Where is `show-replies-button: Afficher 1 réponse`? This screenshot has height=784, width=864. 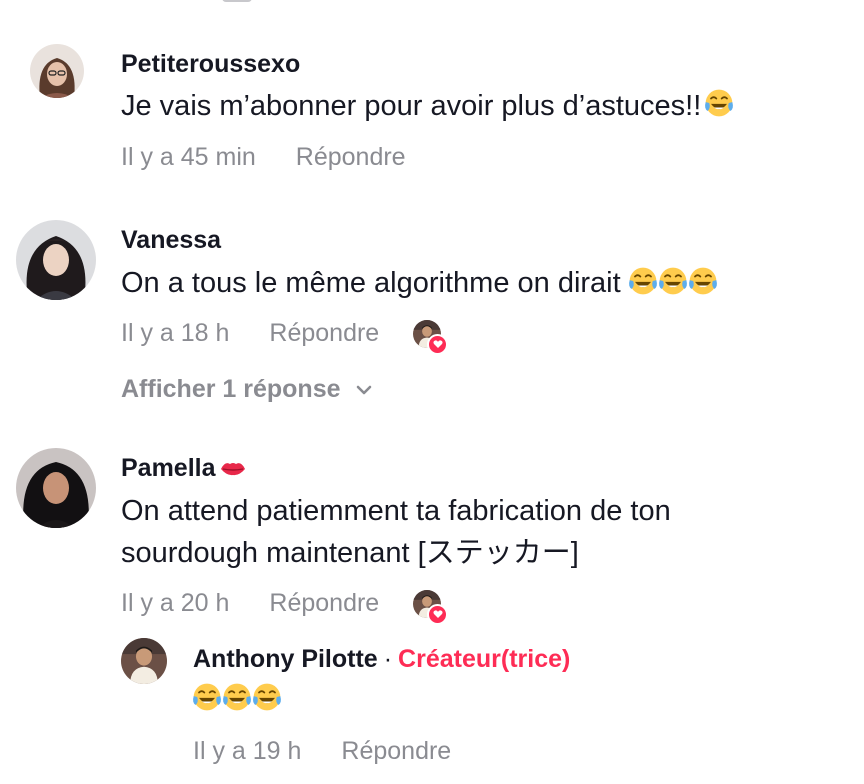 show-replies-button: Afficher 1 réponse is located at coordinates (247, 389).